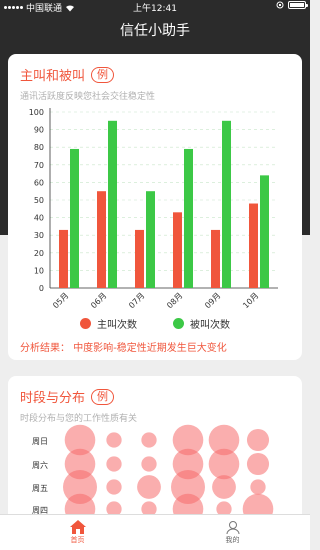 This screenshot has width=320, height=550. Describe the element at coordinates (39, 182) in the screenshot. I see `y-tick-label: 60` at that location.